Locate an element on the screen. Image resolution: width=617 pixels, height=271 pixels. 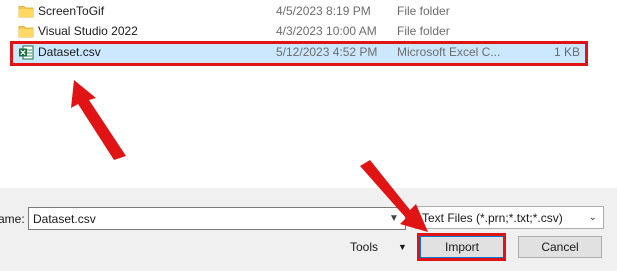
file-date: 4/5/2023 8:19 PM is located at coordinates (323, 11).